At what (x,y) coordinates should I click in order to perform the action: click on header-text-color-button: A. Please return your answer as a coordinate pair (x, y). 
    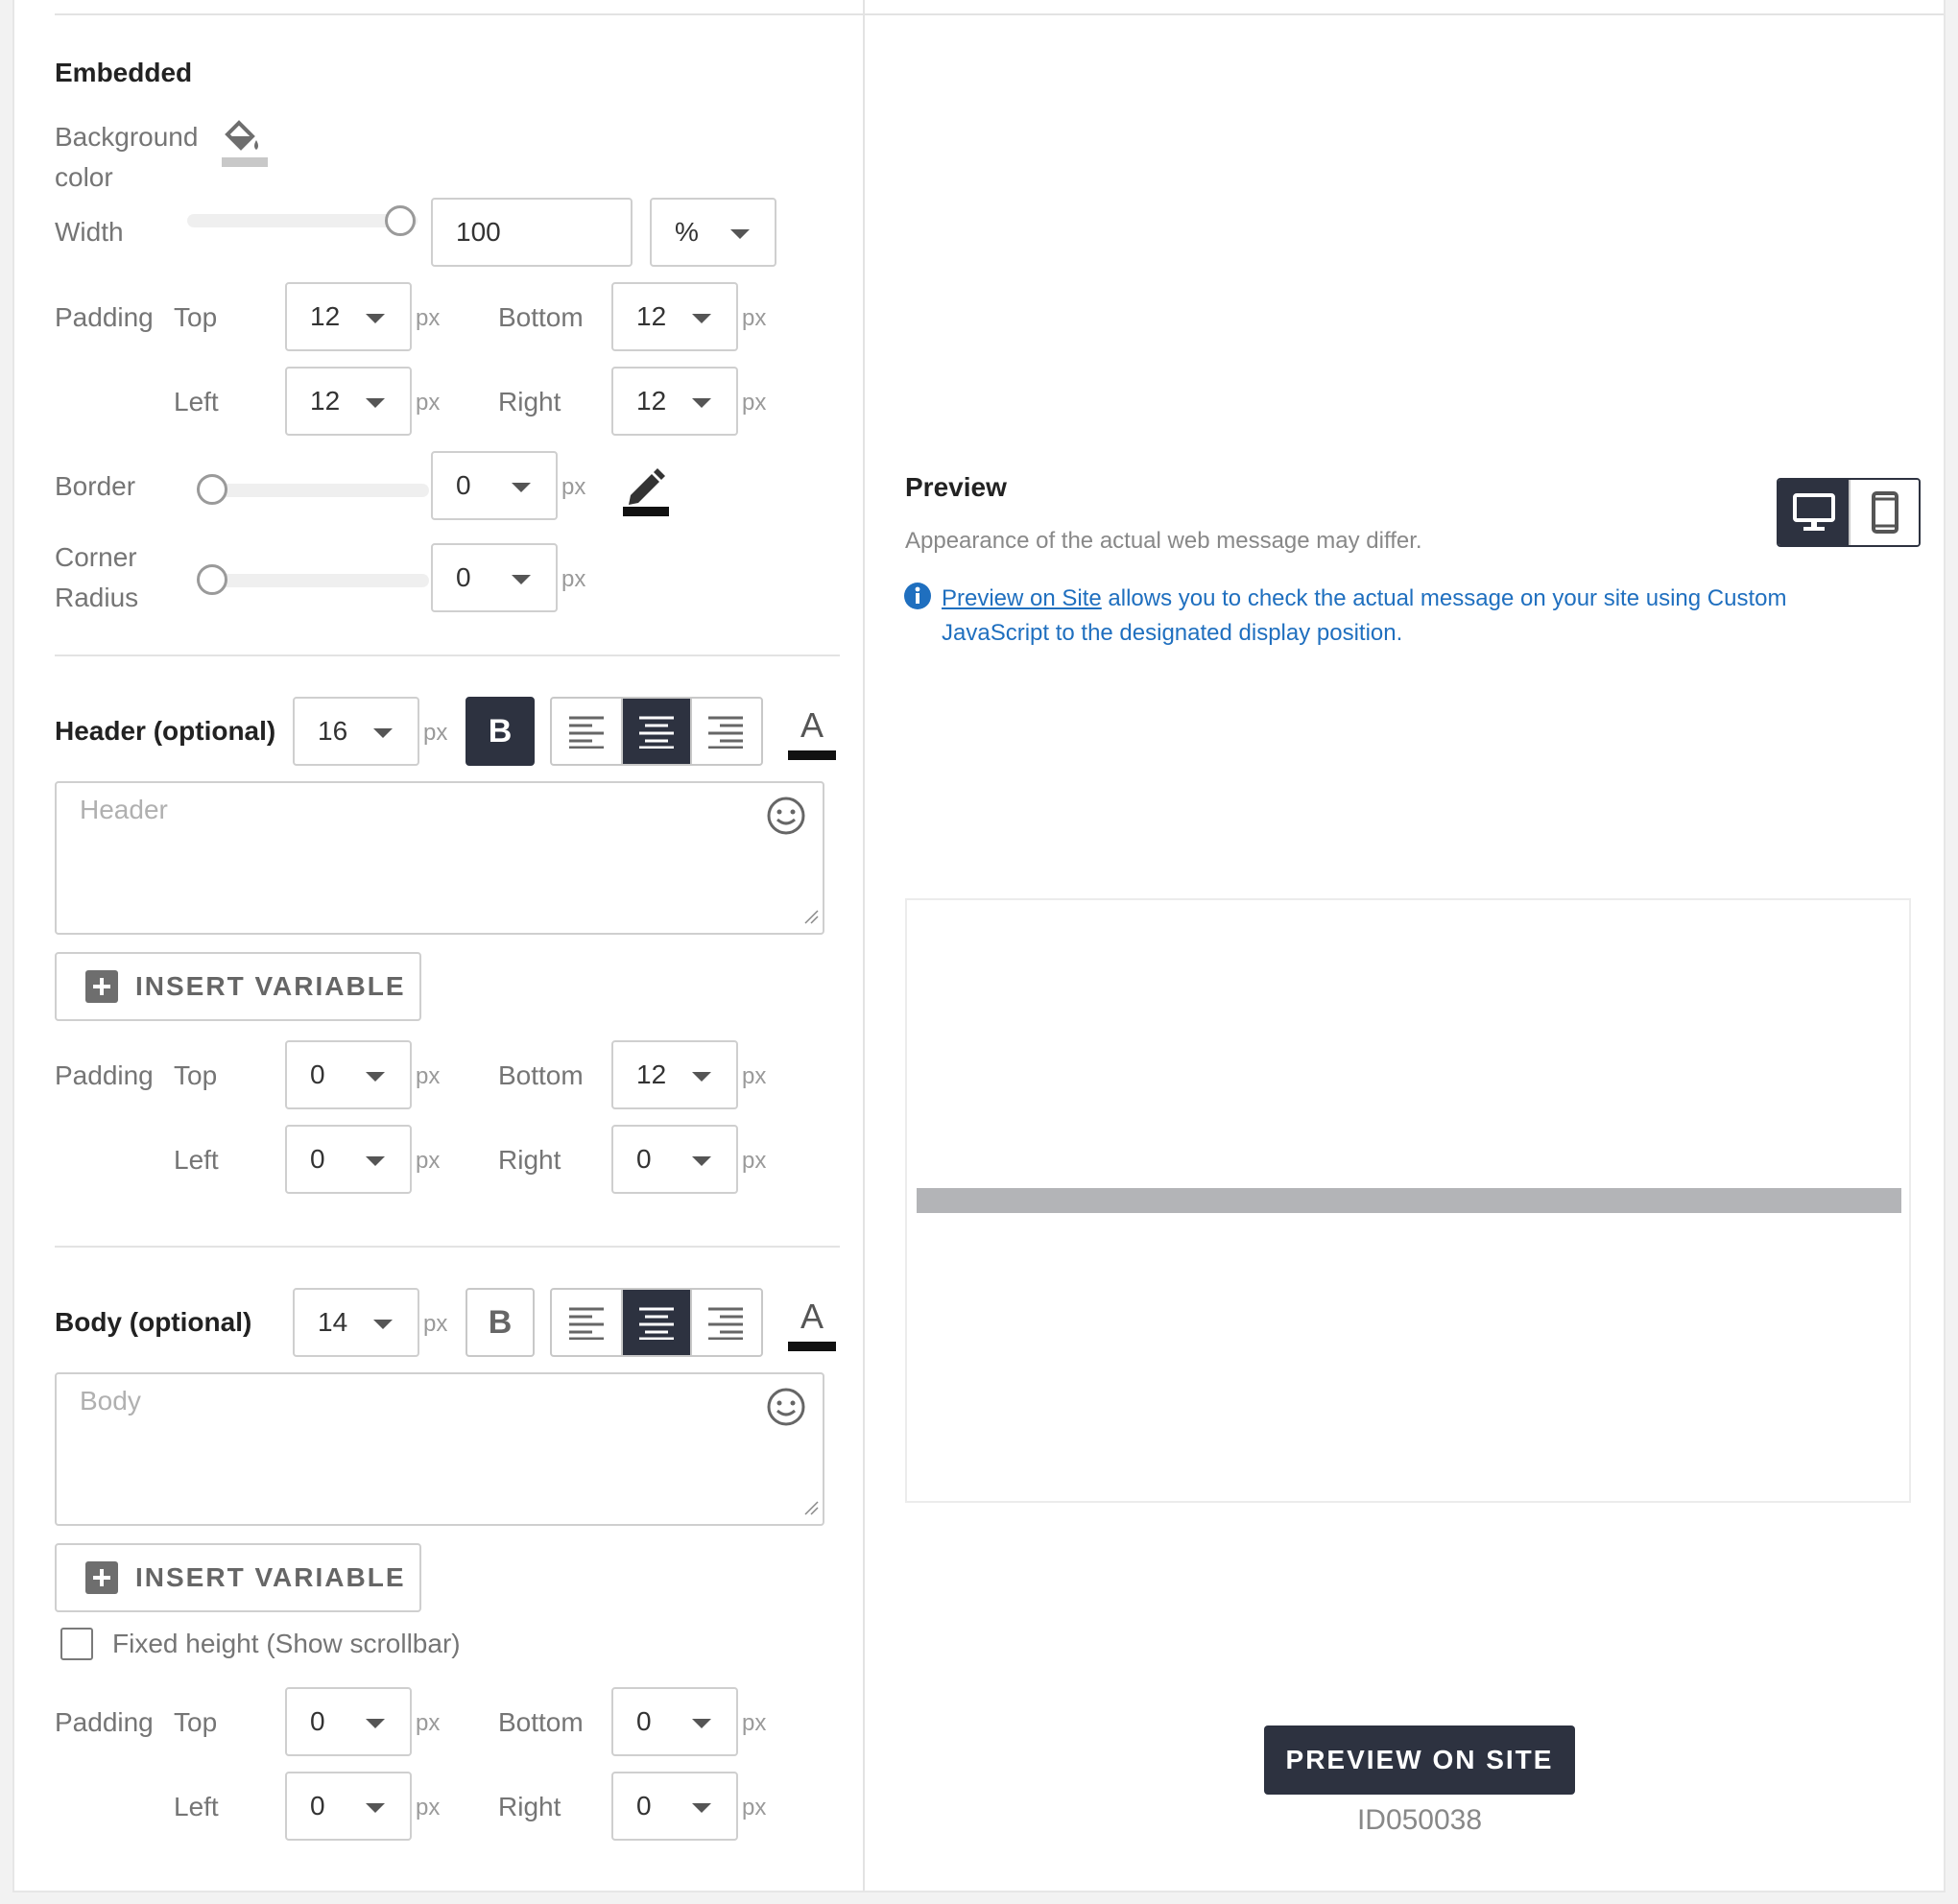
    Looking at the image, I should click on (812, 733).